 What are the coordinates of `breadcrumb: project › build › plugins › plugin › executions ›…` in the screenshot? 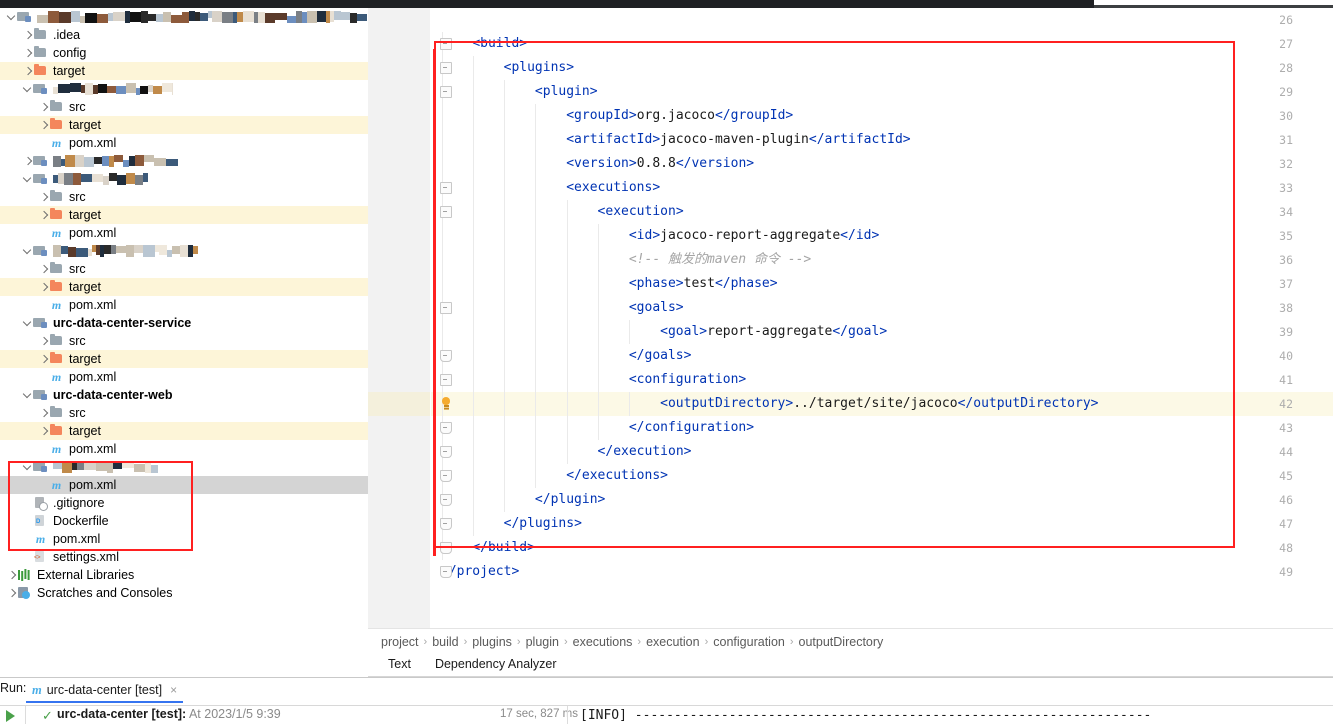 It's located at (632, 642).